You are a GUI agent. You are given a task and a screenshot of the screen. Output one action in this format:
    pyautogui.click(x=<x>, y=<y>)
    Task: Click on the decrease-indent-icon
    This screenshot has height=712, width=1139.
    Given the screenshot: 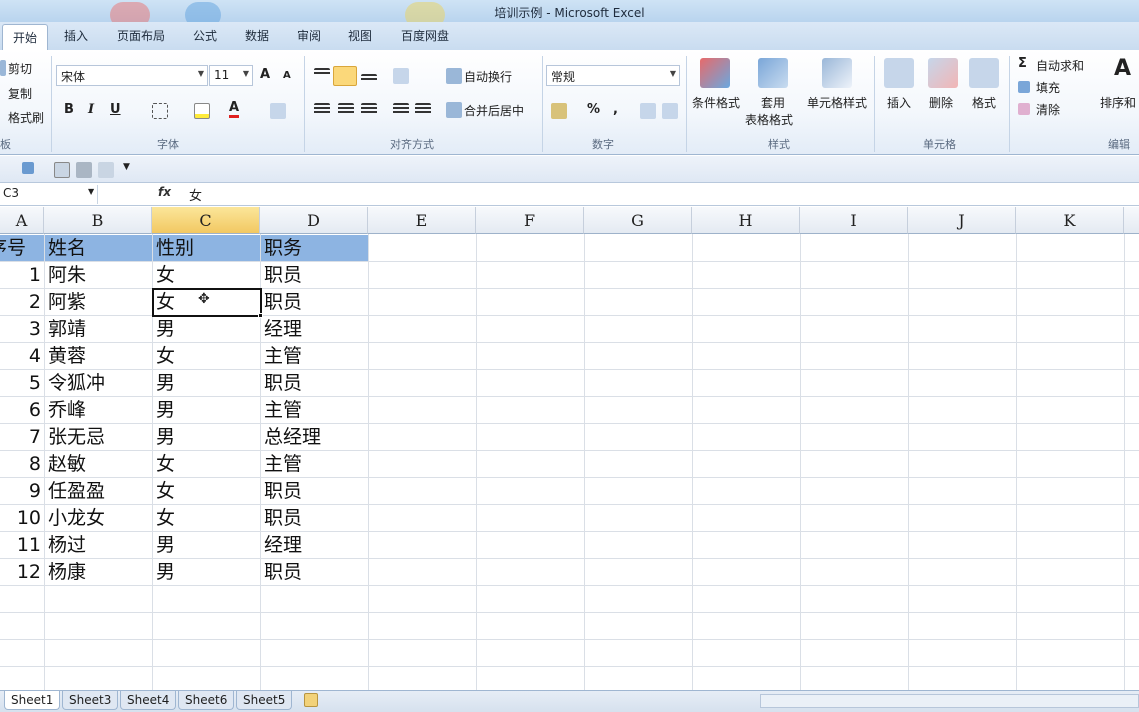 What is the action you would take?
    pyautogui.click(x=401, y=109)
    